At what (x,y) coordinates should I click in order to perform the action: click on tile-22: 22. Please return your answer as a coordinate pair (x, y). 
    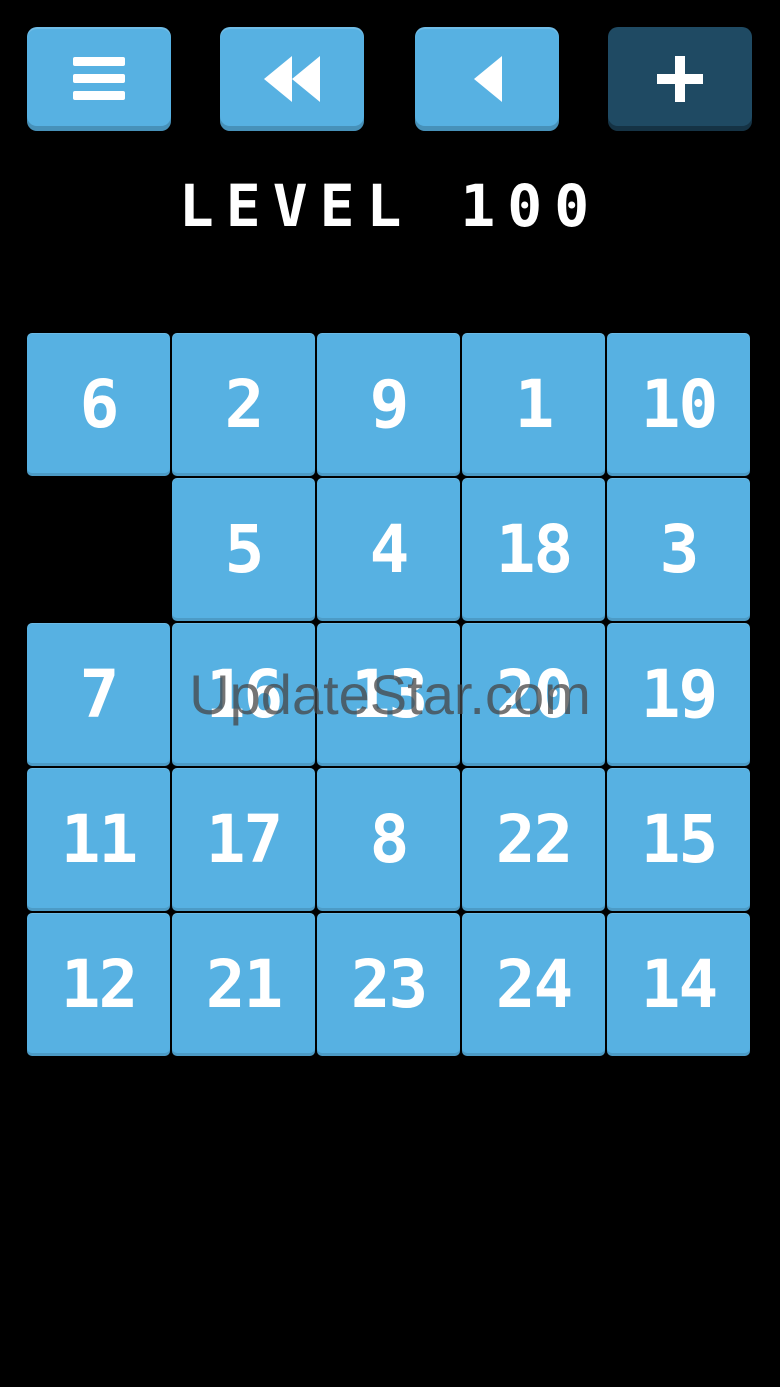
    Looking at the image, I should click on (533, 839).